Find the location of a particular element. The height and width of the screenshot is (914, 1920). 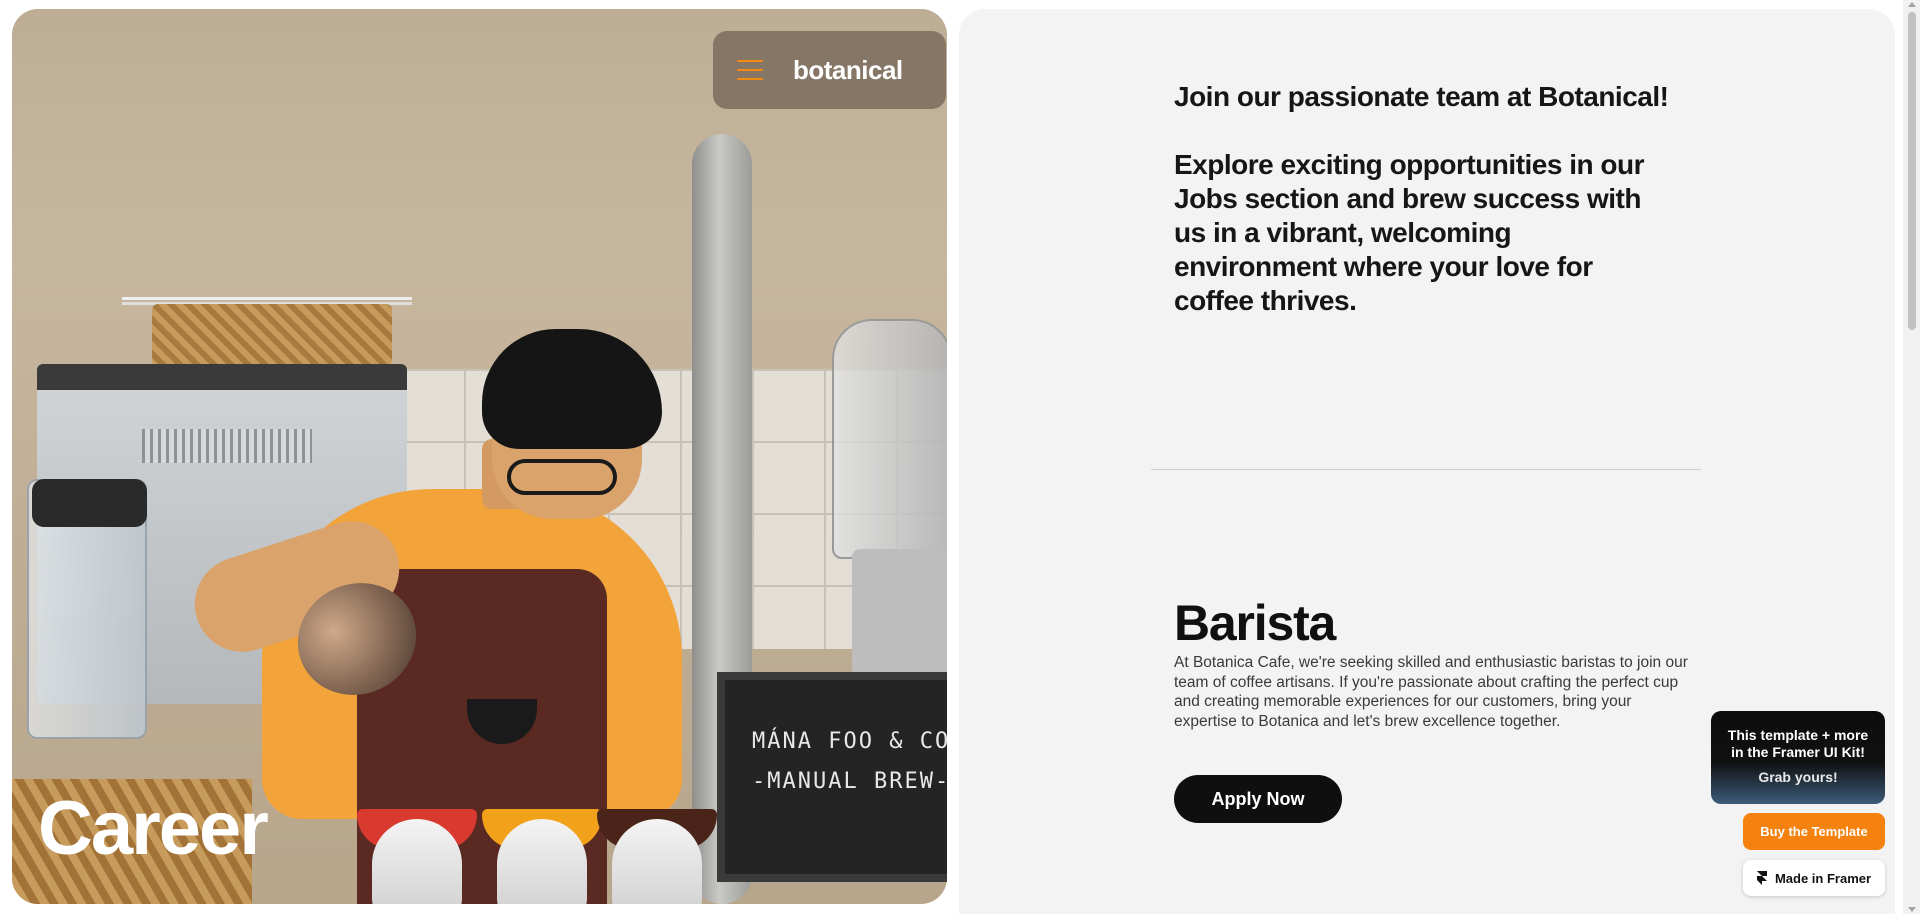

hero-photo-fridge-grill is located at coordinates (227, 446).